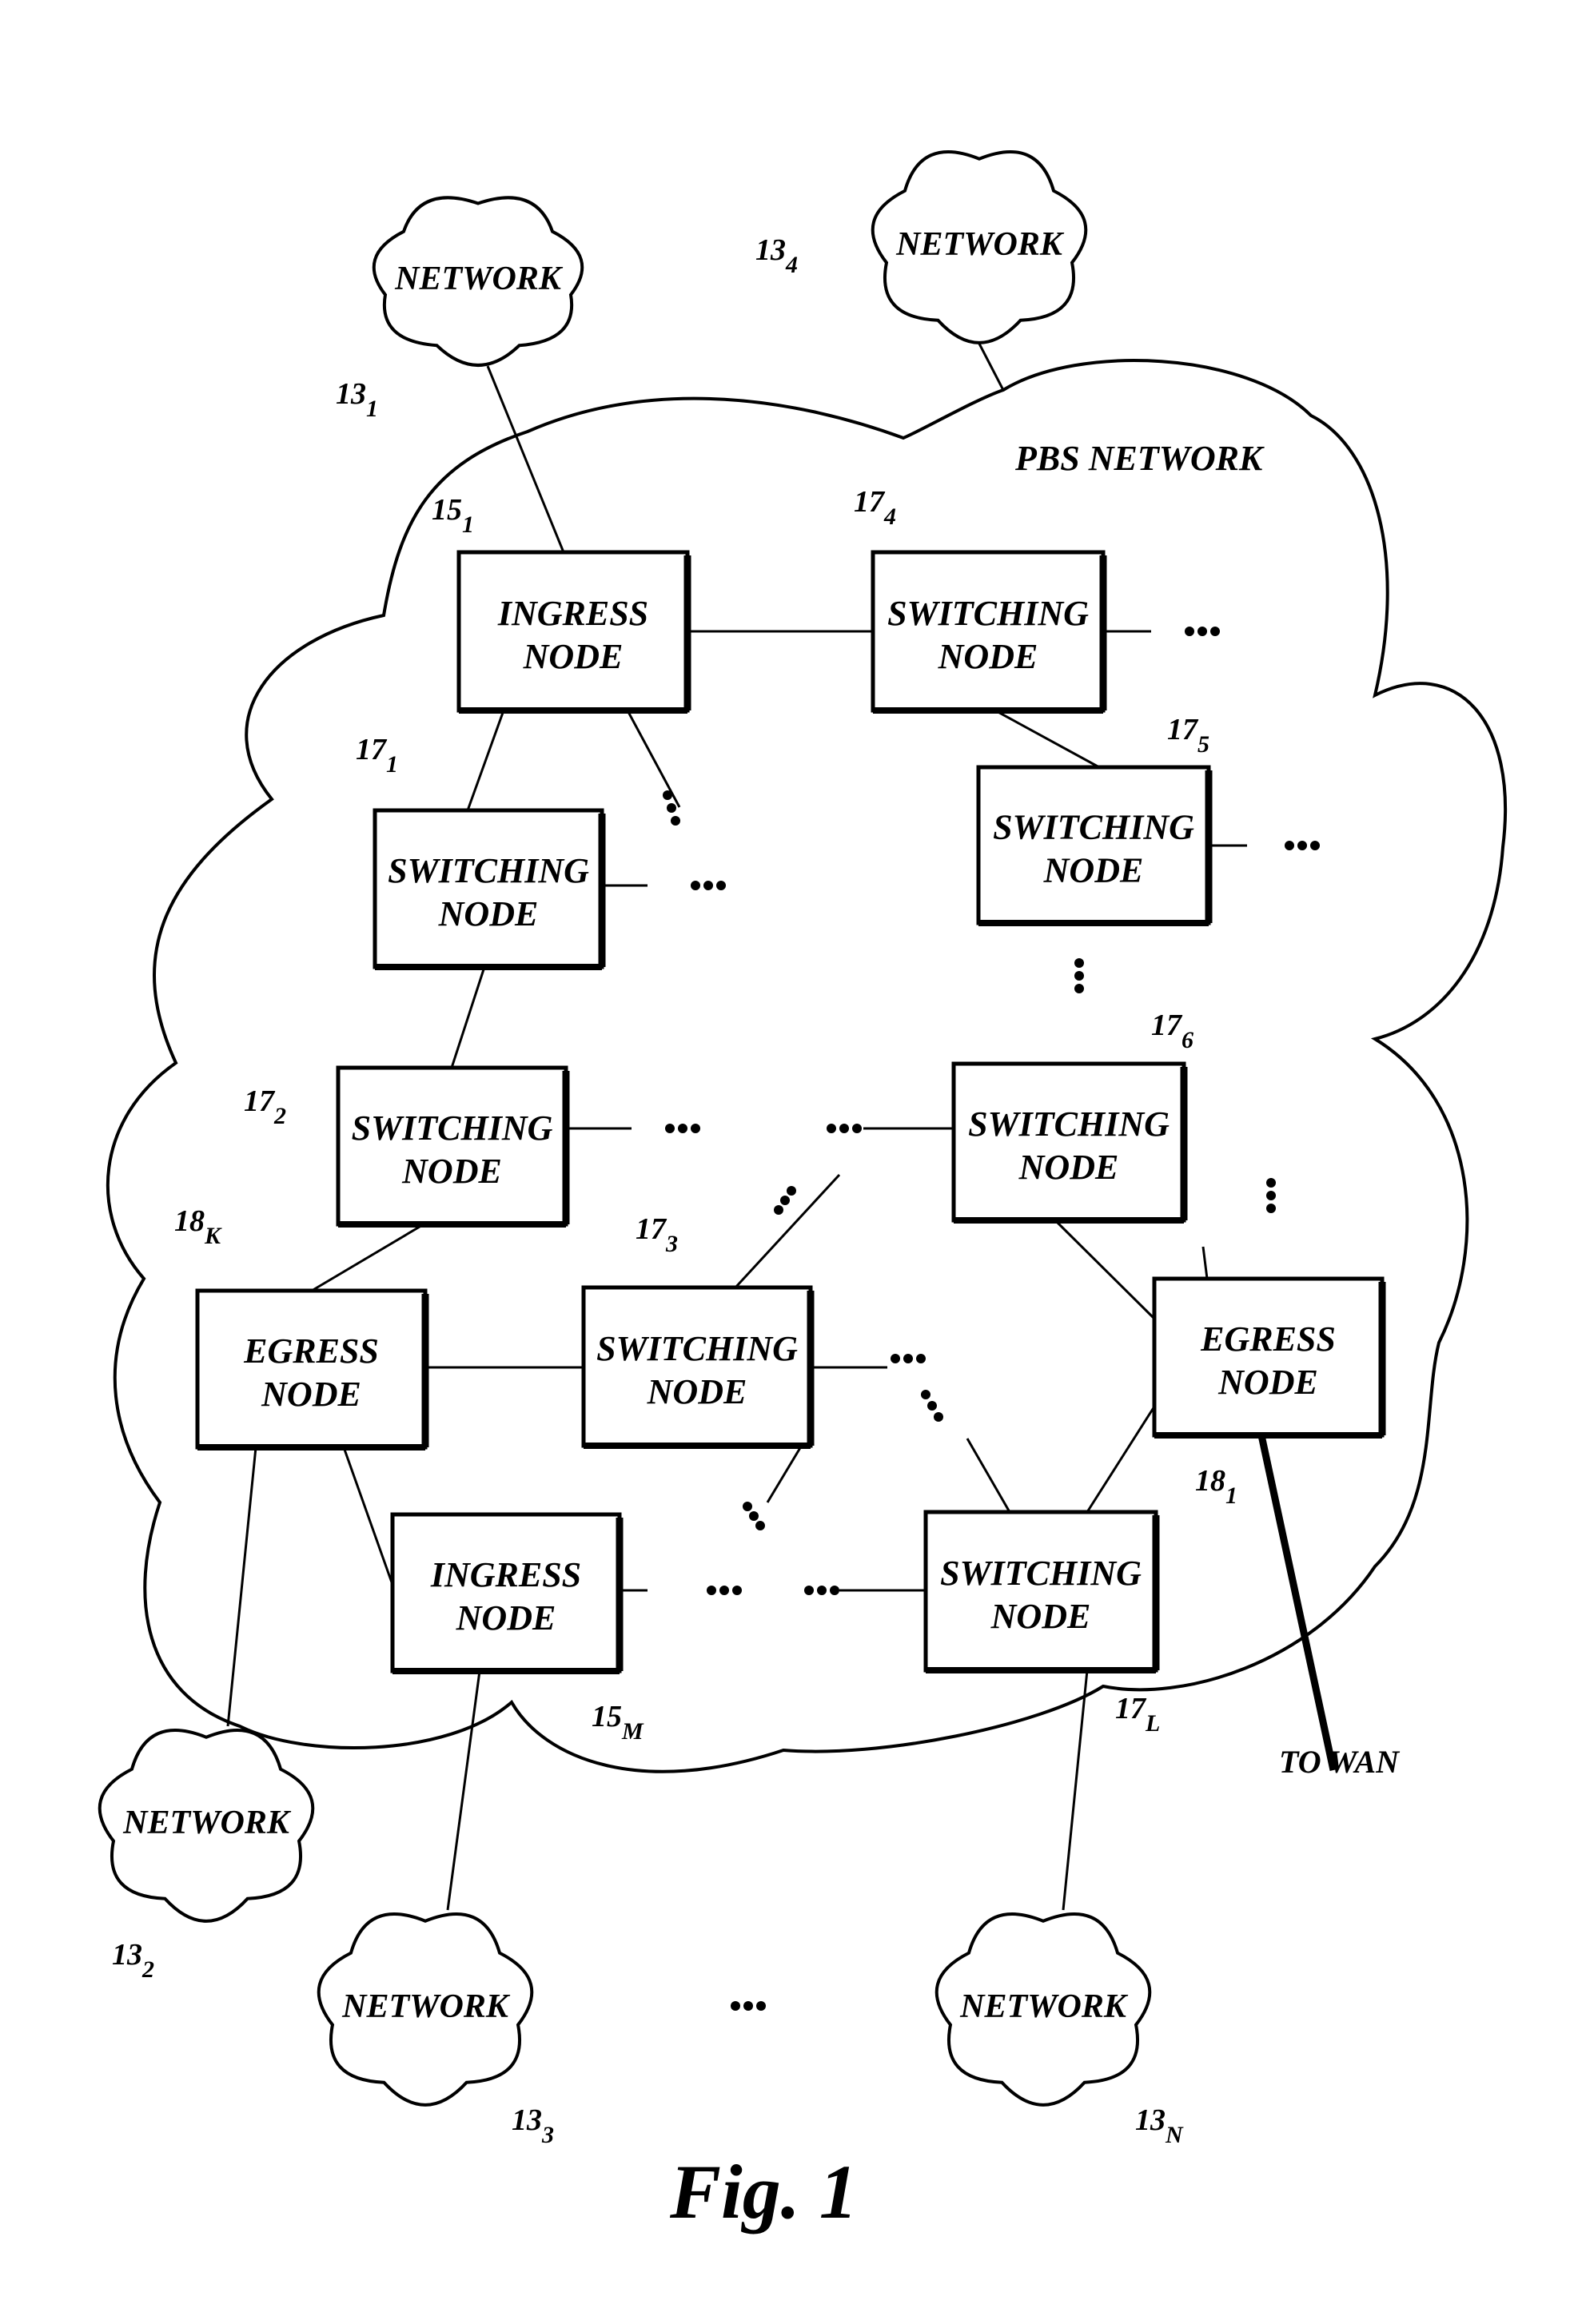 Image resolution: width=1582 pixels, height=2324 pixels. What do you see at coordinates (657, 1234) in the screenshot?
I see `reference-numeral: 173` at bounding box center [657, 1234].